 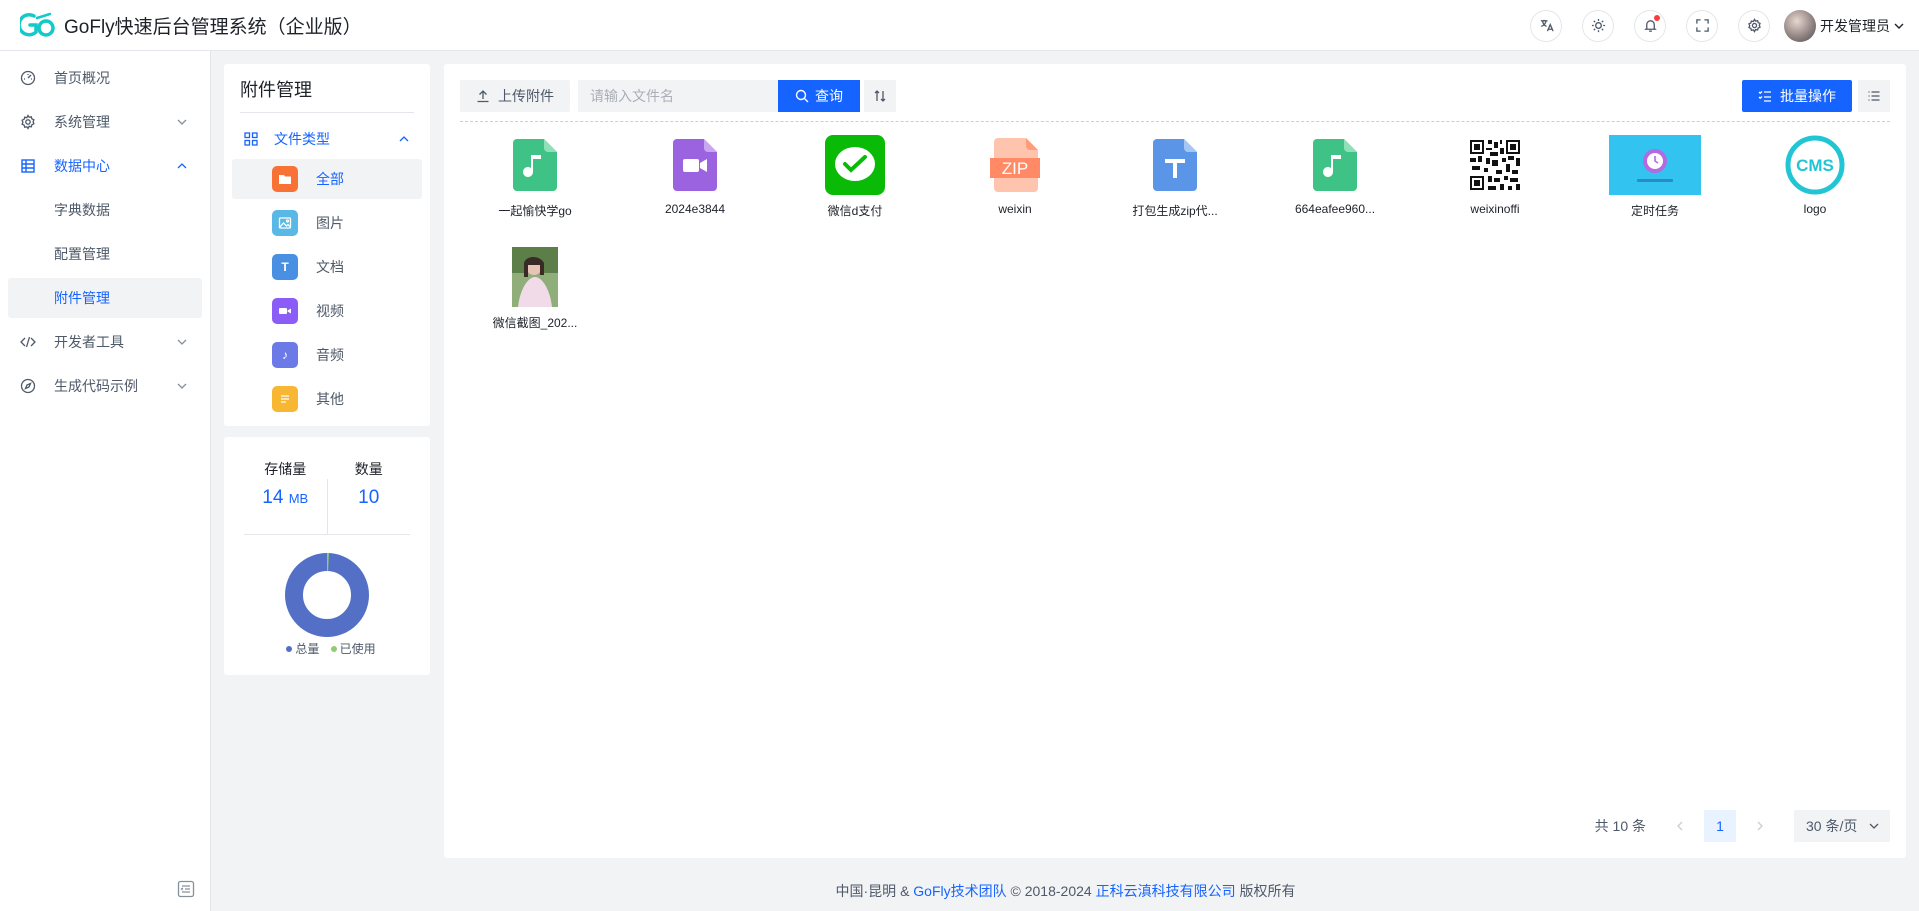 I want to click on type-item-other: 其他, so click(x=327, y=399).